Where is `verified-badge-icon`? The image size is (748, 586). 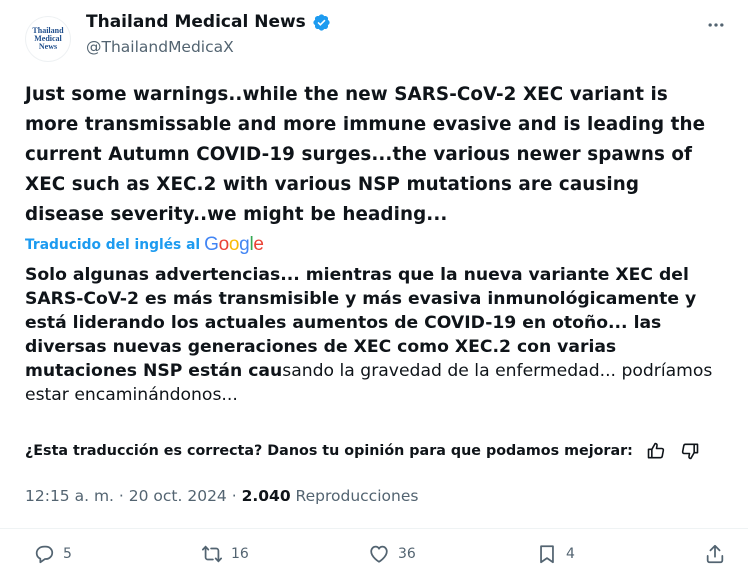 verified-badge-icon is located at coordinates (321, 22).